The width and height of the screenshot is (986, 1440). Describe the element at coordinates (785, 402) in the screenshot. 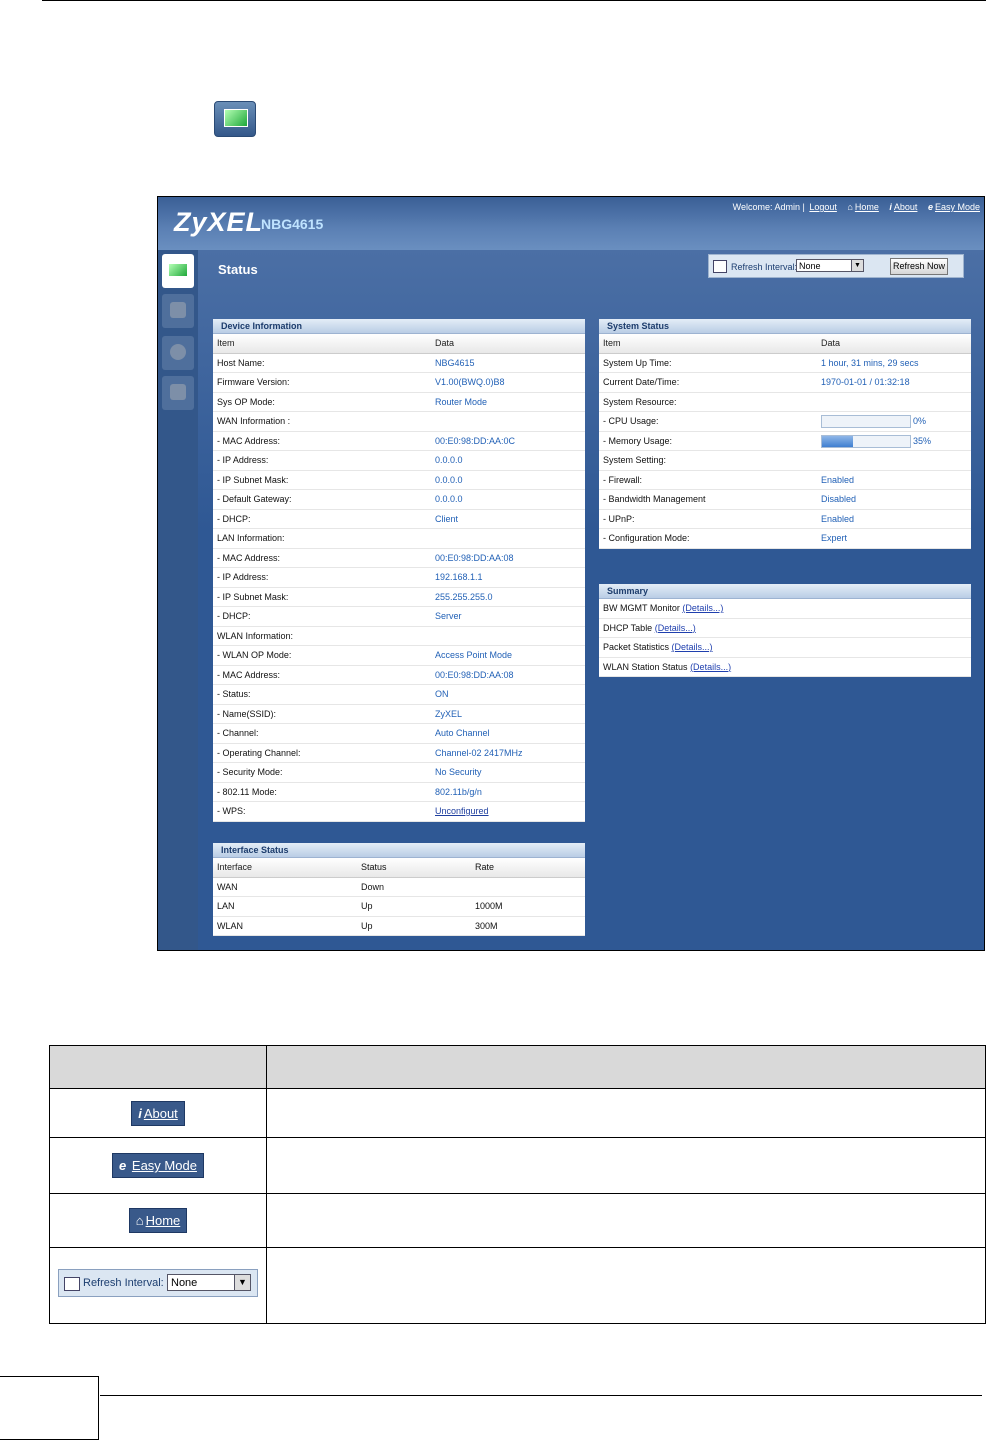

I see `table-row: System Resource:` at that location.